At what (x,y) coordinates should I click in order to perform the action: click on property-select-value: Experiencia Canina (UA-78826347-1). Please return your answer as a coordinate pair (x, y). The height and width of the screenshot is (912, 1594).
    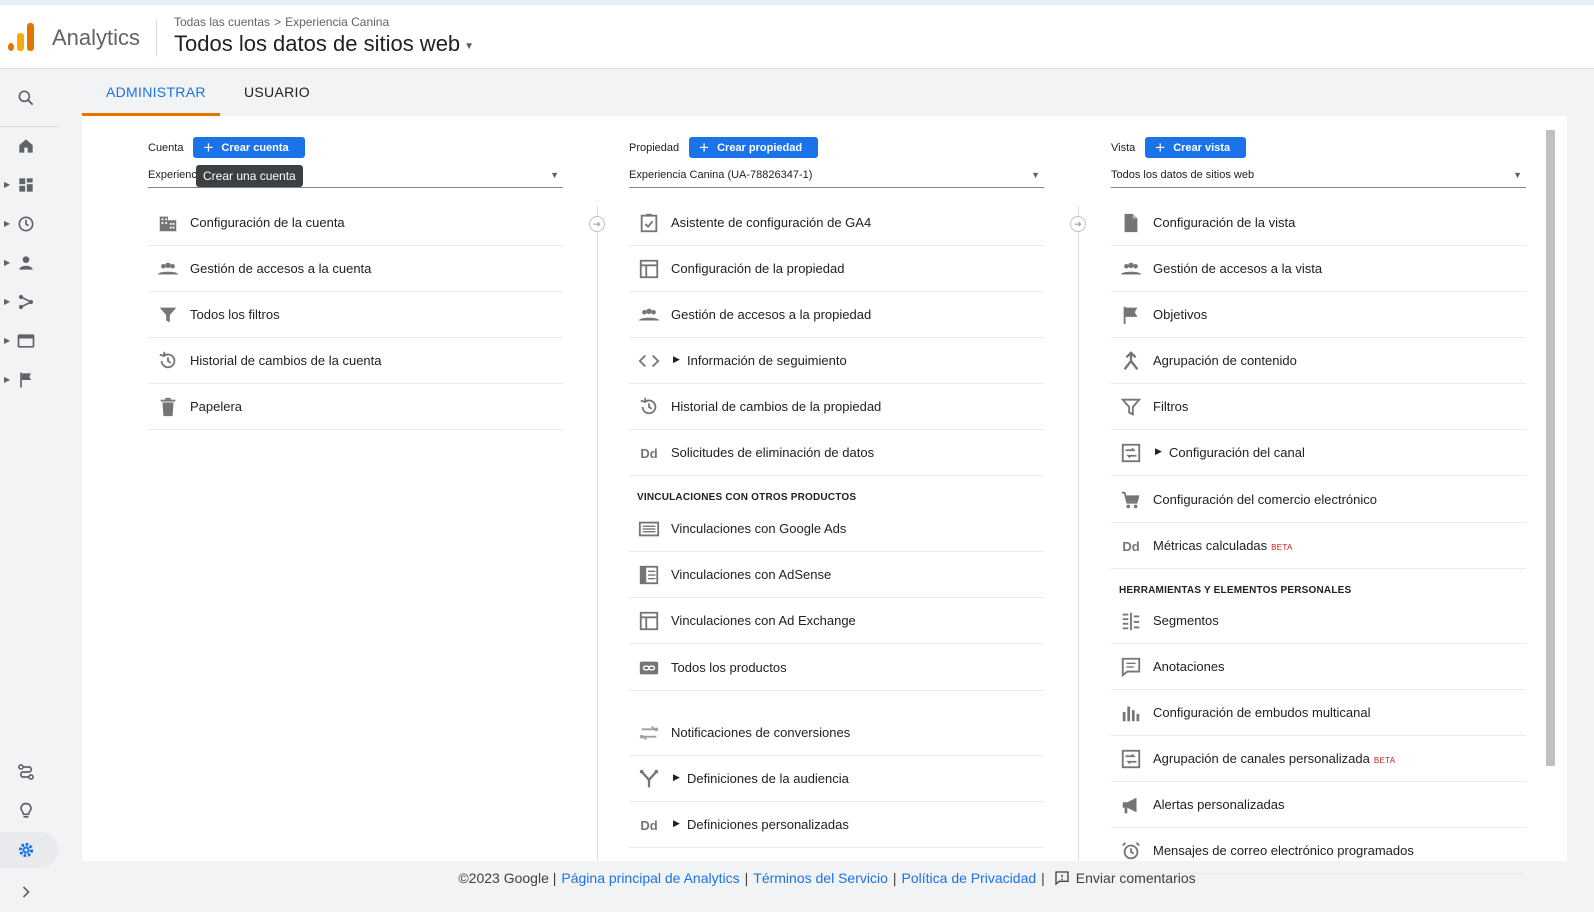
    Looking at the image, I should click on (721, 175).